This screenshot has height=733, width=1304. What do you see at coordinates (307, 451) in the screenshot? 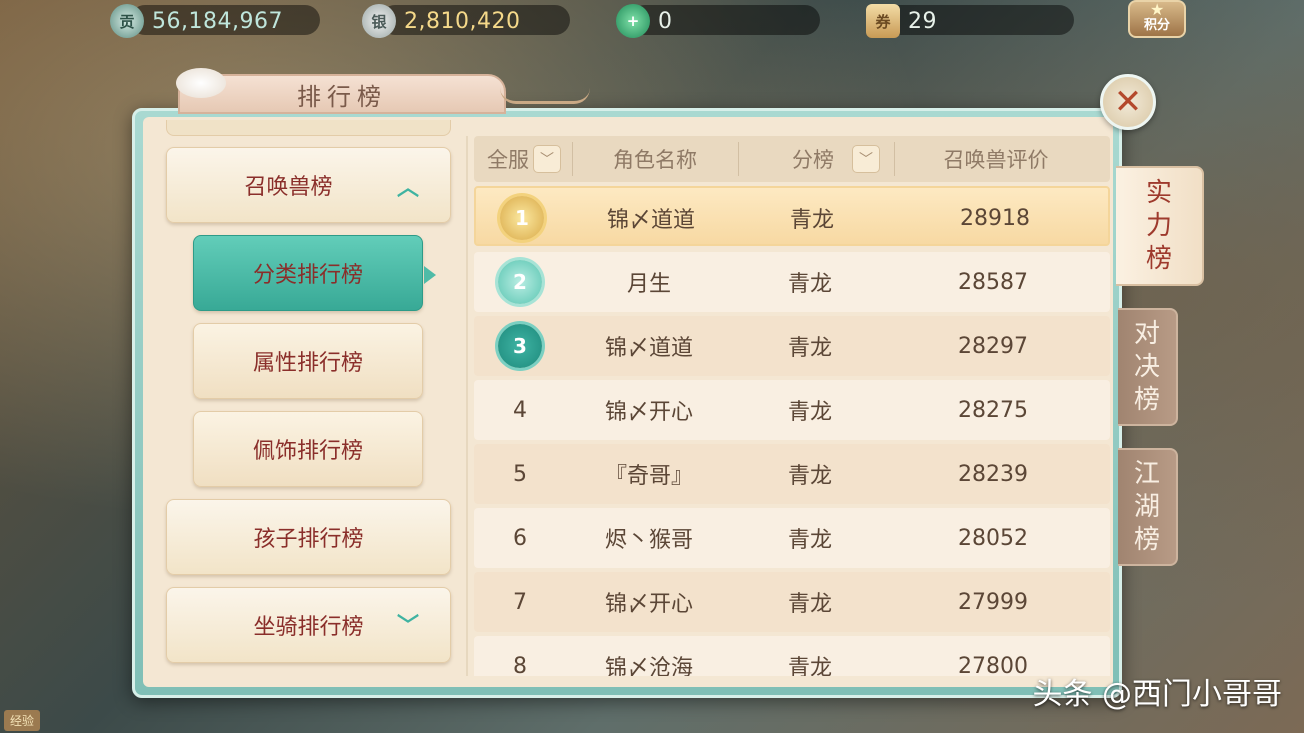
I see `menu-item-label: 佩饰排行榜` at bounding box center [307, 451].